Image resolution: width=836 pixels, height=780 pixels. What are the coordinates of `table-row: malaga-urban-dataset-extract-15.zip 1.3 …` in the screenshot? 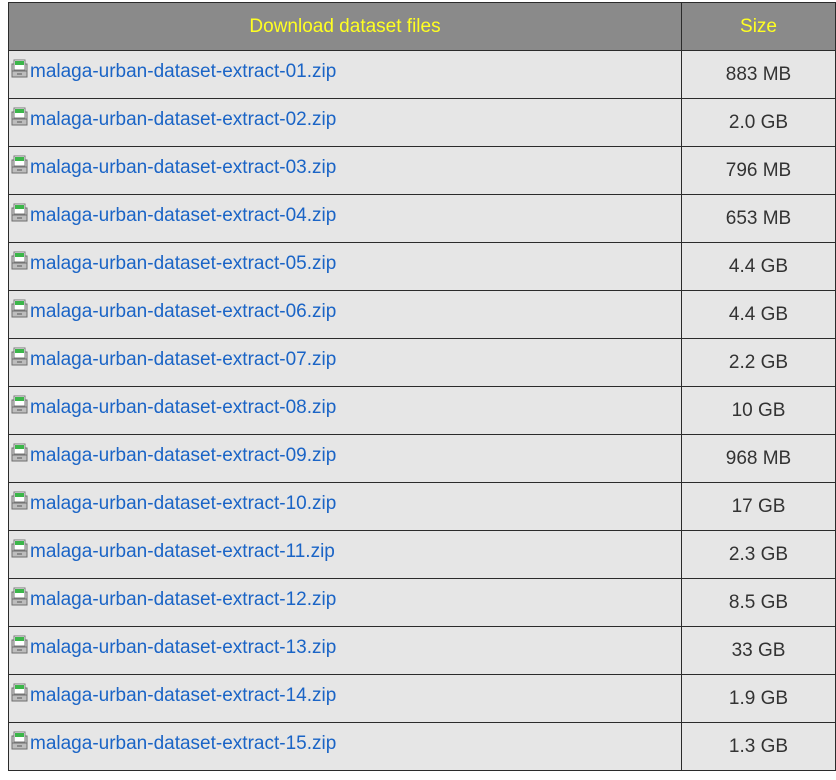 It's located at (422, 746).